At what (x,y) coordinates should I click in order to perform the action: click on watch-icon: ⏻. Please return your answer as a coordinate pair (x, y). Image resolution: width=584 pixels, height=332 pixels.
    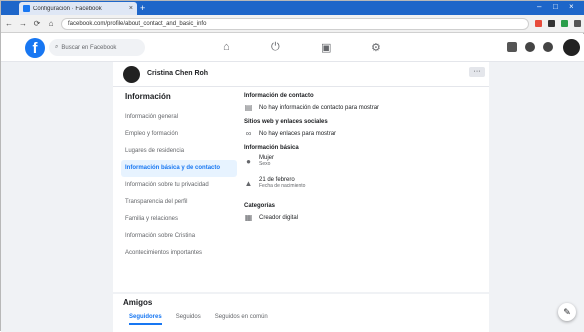
    Looking at the image, I should click on (275, 47).